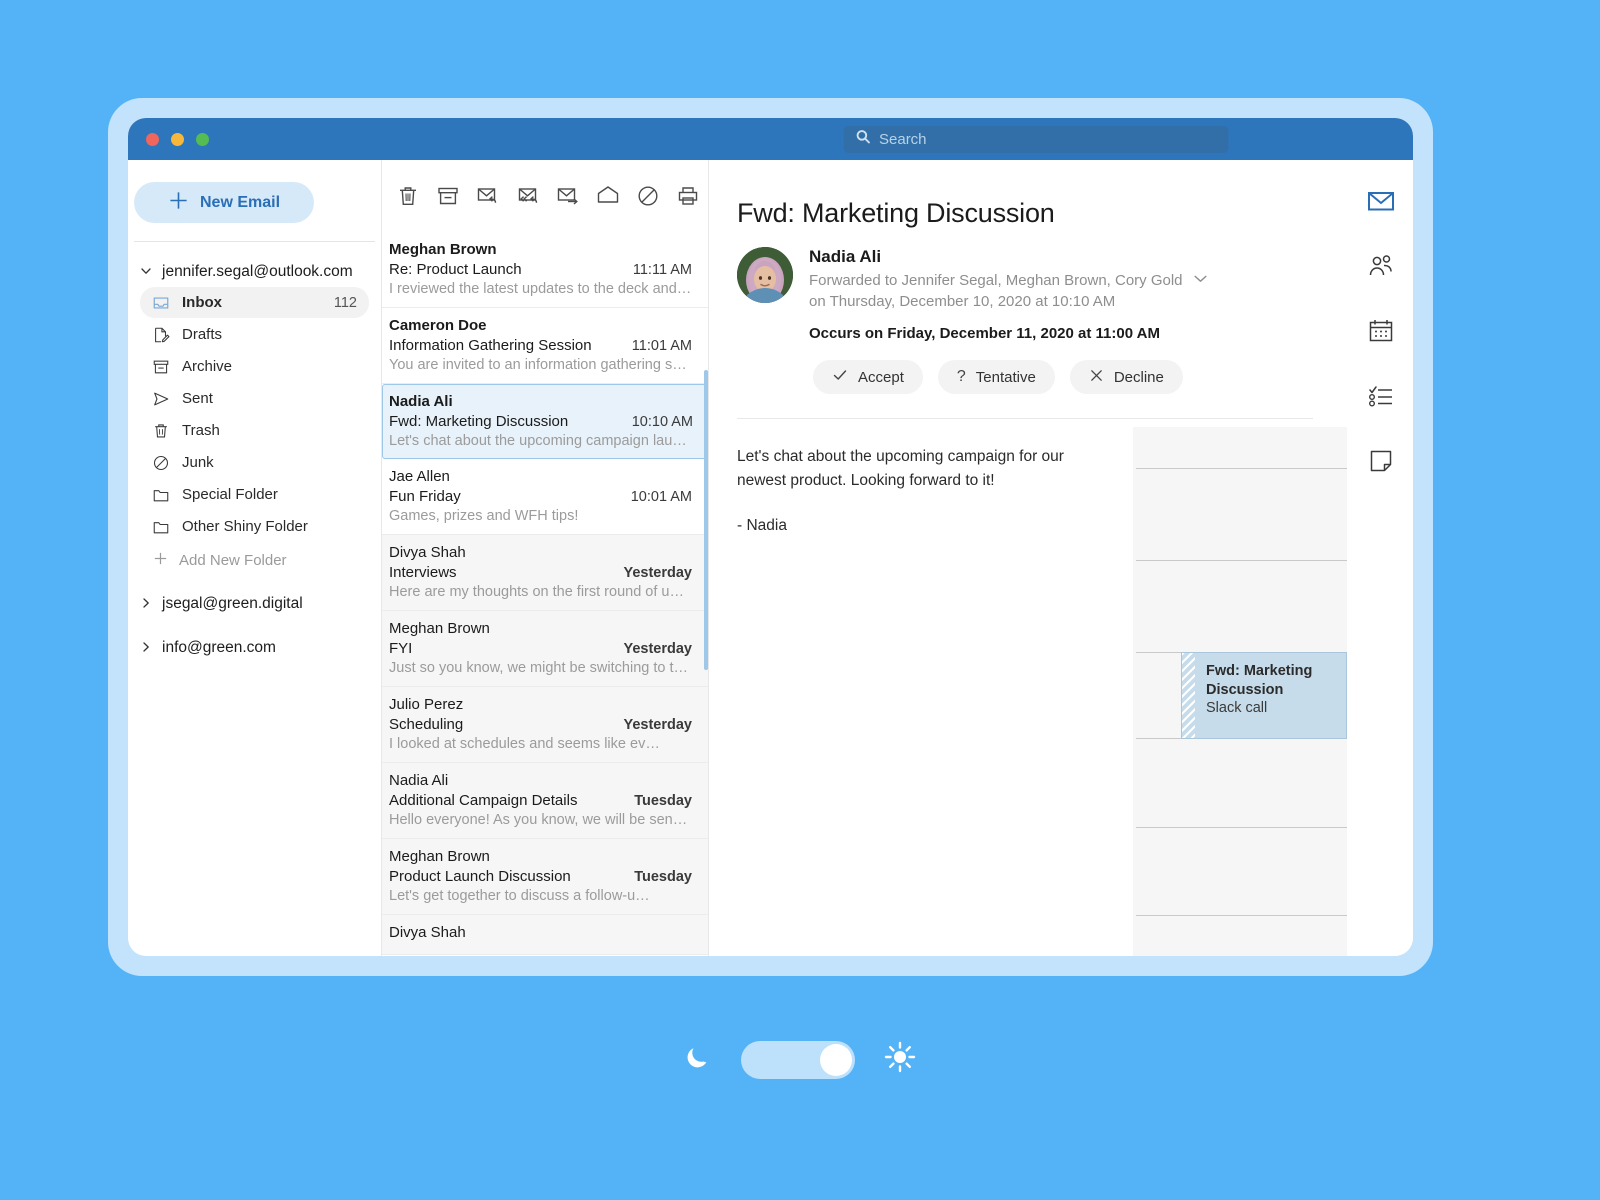  What do you see at coordinates (698, 1059) in the screenshot?
I see `moon-icon` at bounding box center [698, 1059].